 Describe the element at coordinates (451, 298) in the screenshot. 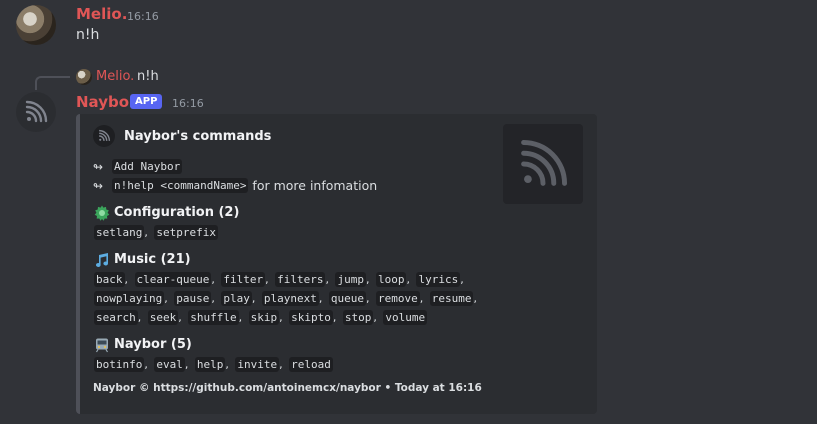

I see `command-resume: resume` at that location.